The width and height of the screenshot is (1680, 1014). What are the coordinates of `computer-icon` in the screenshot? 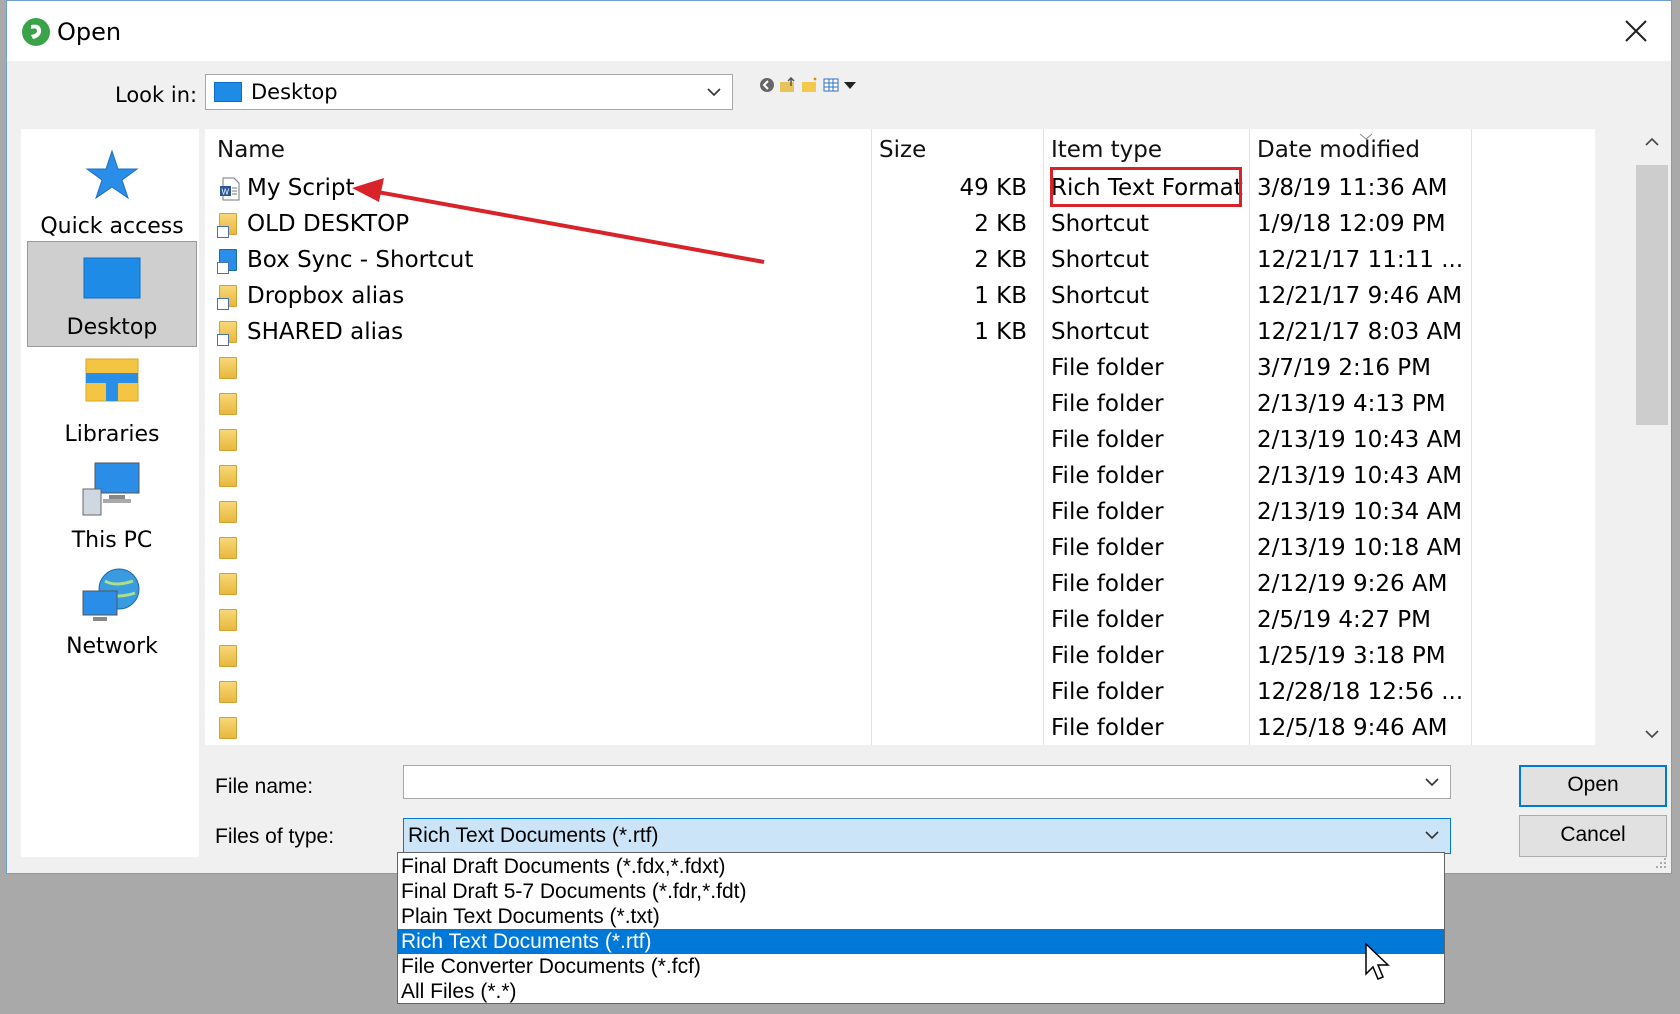 It's located at (112, 489).